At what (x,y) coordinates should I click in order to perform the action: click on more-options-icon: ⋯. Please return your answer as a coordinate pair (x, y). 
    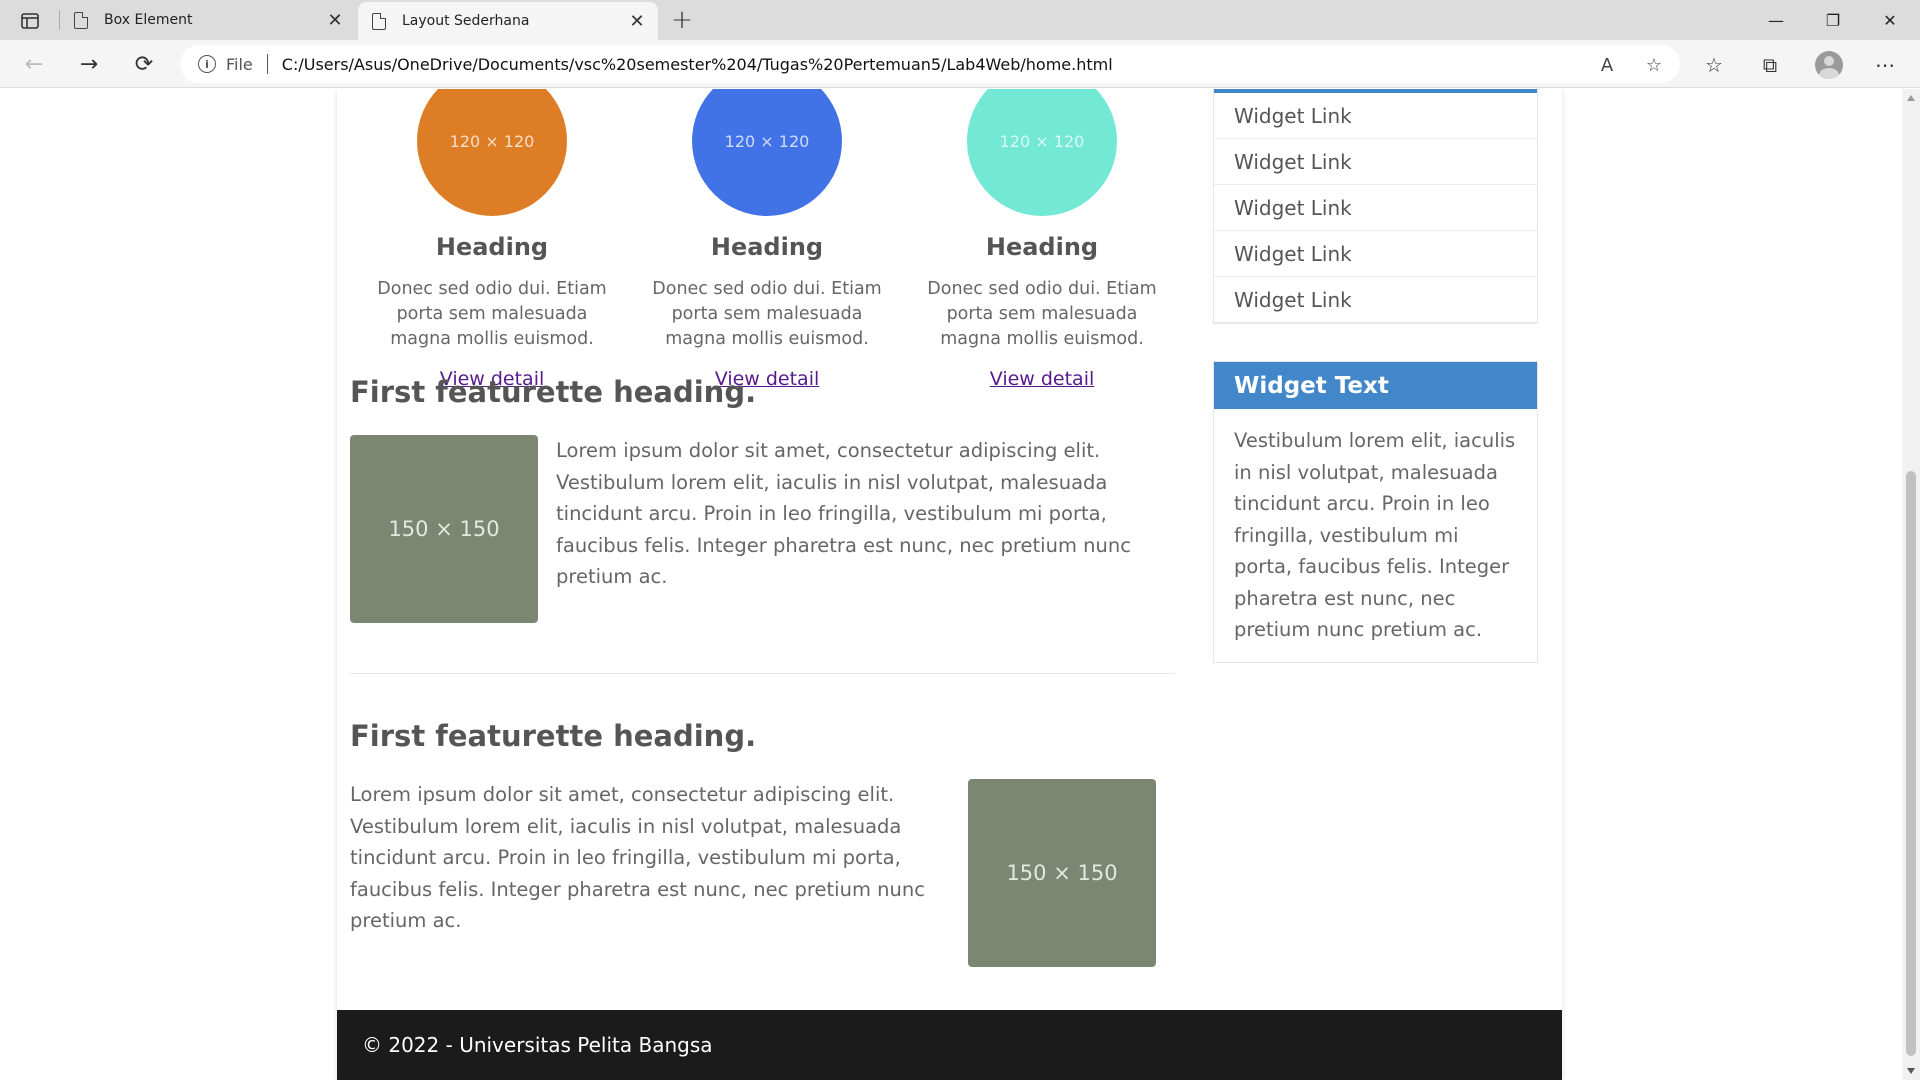
    Looking at the image, I should click on (1885, 65).